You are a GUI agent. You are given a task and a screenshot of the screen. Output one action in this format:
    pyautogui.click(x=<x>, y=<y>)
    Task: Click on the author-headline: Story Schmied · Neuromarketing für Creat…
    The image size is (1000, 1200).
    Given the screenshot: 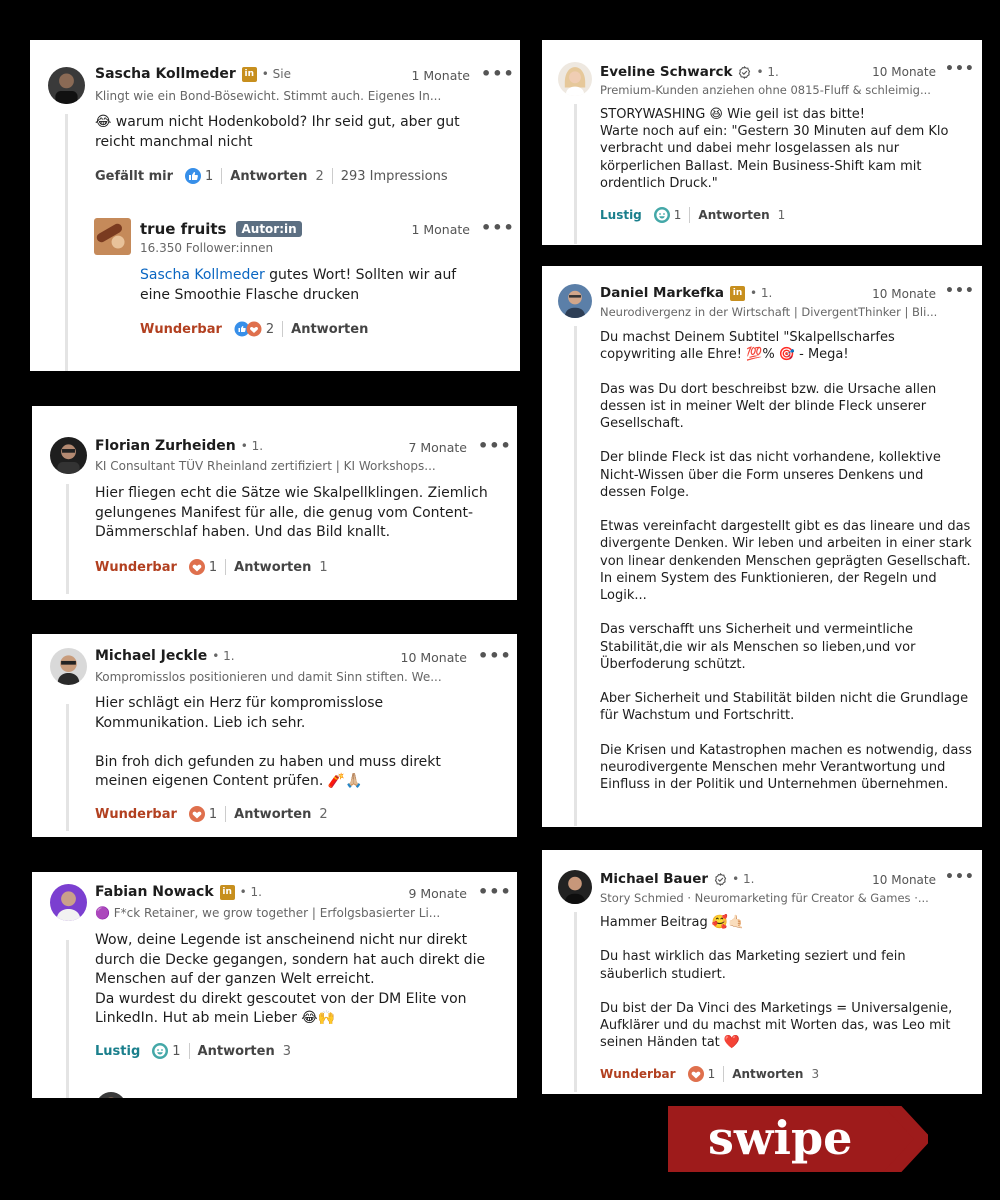 What is the action you would take?
    pyautogui.click(x=764, y=898)
    